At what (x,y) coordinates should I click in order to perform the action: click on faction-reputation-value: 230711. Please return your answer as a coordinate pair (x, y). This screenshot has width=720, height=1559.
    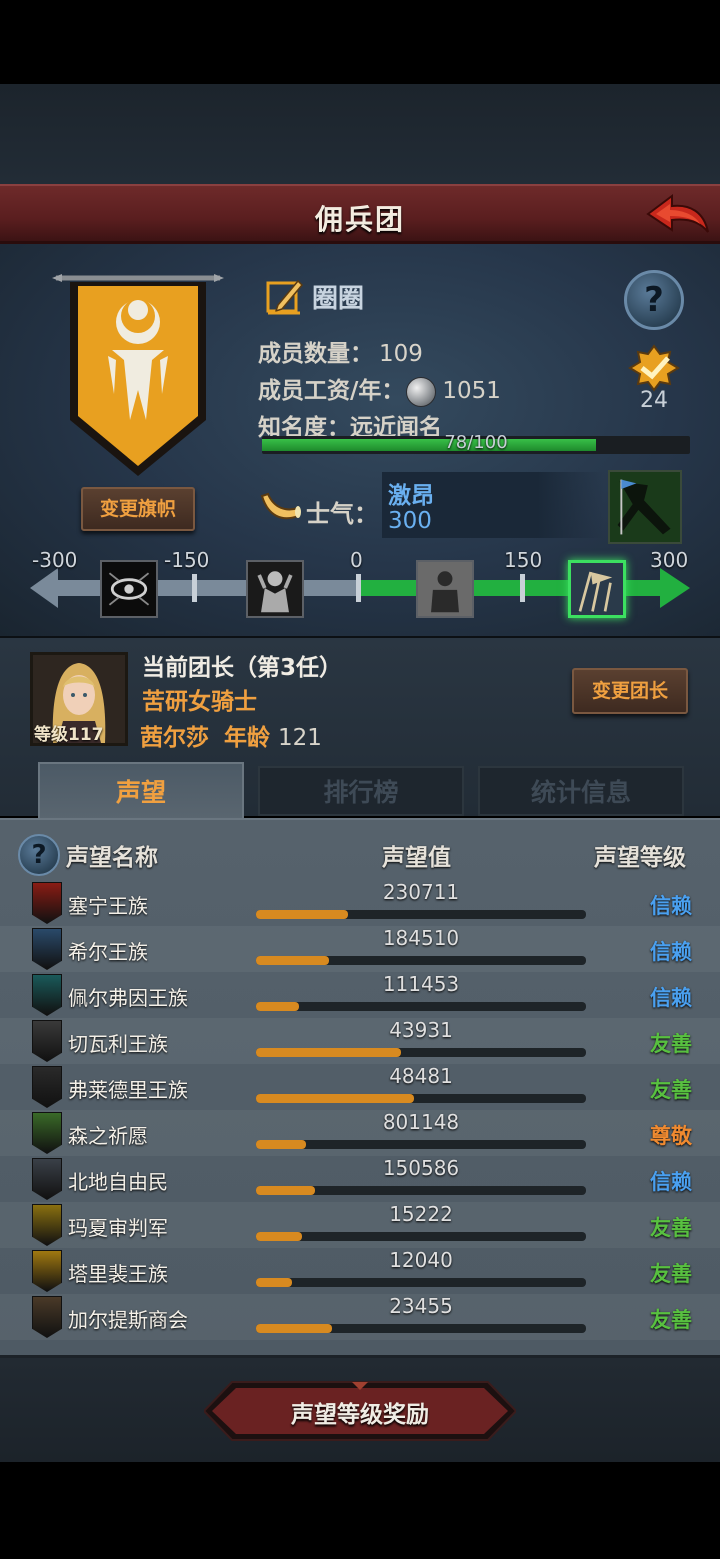
    Looking at the image, I should click on (421, 892).